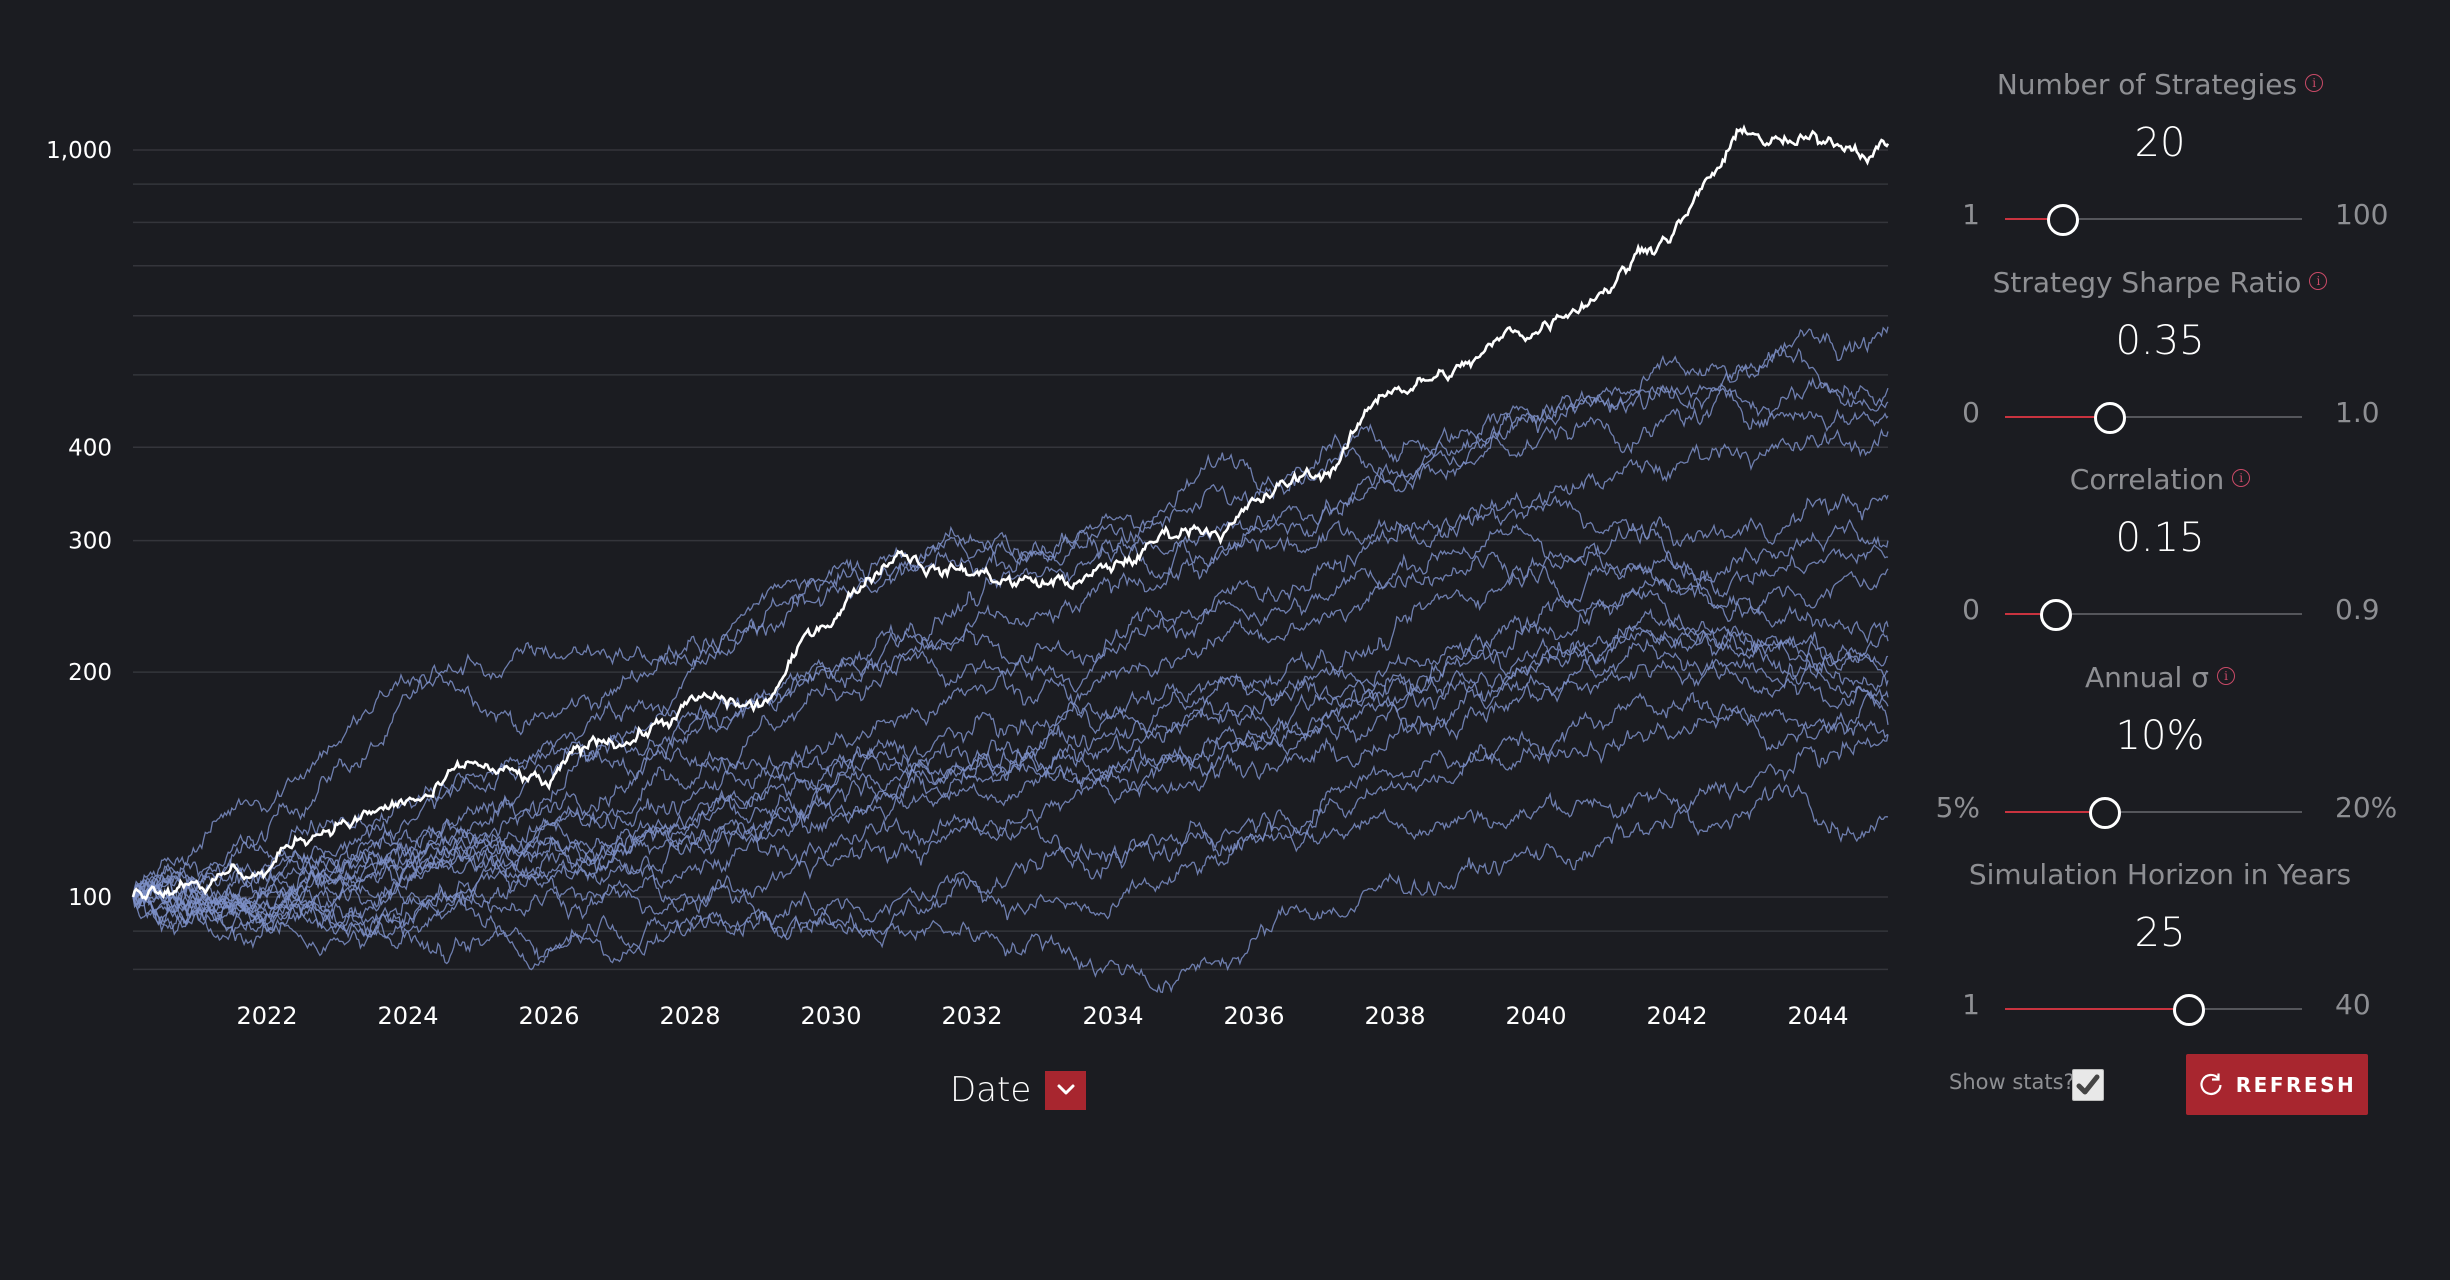 This screenshot has height=1280, width=2450. Describe the element at coordinates (1676, 1016) in the screenshot. I see `x-tick-label: 2042` at that location.